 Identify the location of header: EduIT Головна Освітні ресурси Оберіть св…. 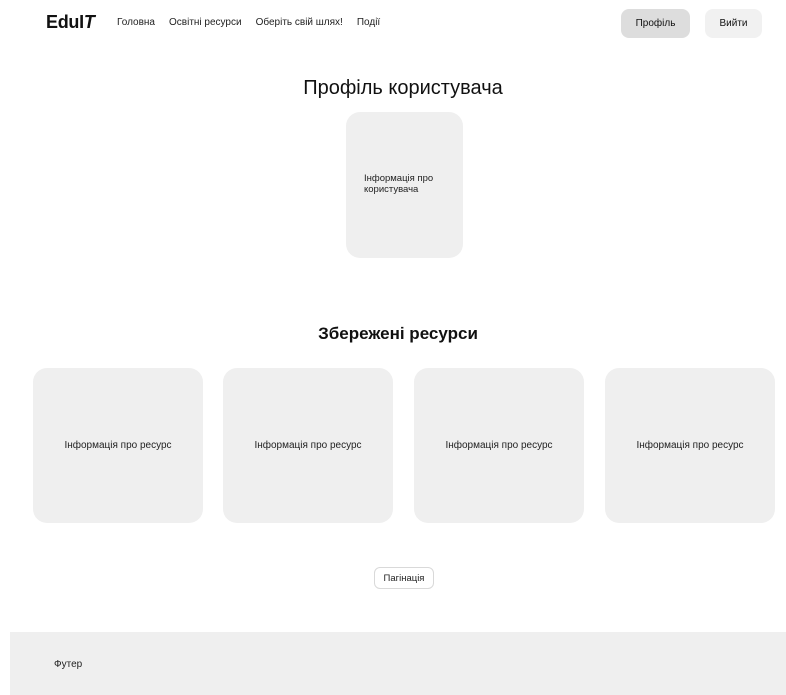
(393, 23).